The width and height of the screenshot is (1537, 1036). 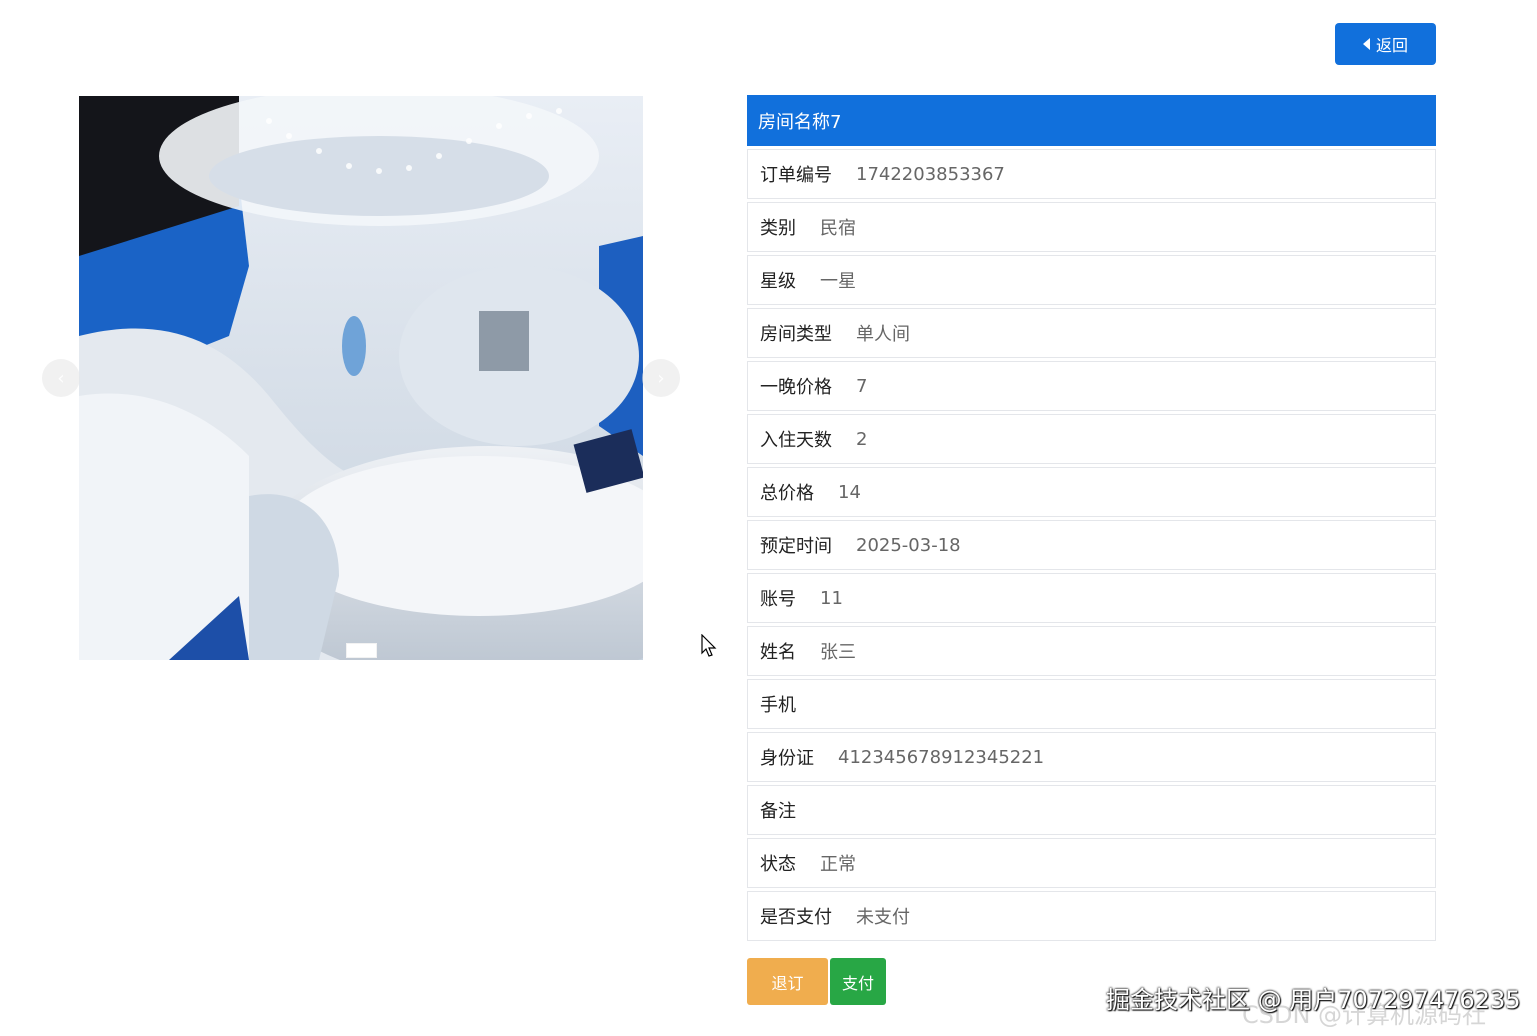 I want to click on detail-row-label: 星级, so click(x=778, y=281).